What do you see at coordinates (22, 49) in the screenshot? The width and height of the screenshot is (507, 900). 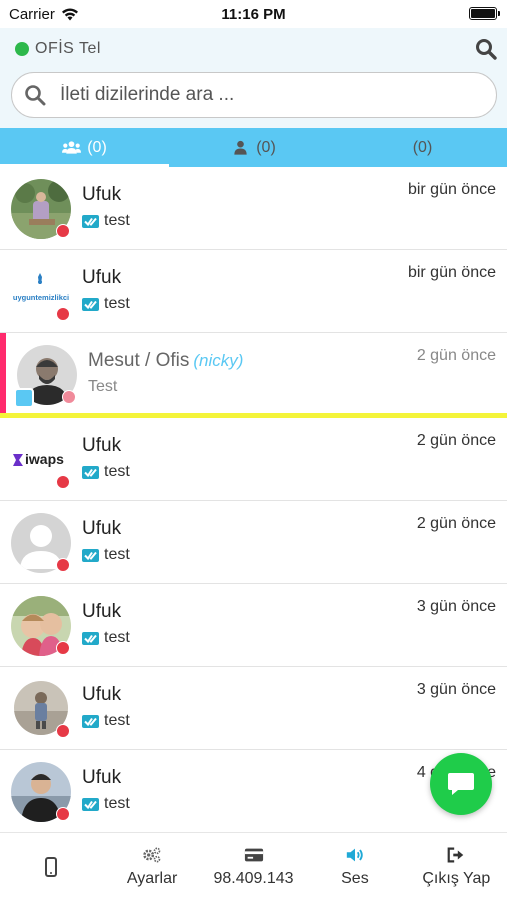 I see `online-status-icon` at bounding box center [22, 49].